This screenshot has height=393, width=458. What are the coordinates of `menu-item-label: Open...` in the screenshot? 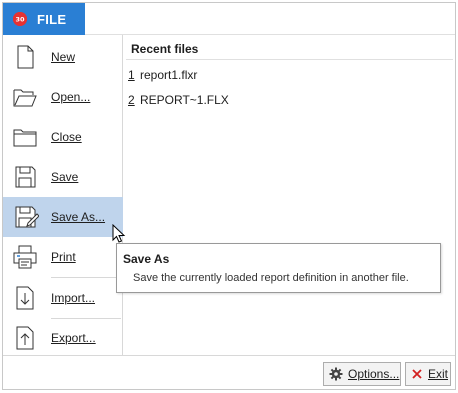 It's located at (71, 97).